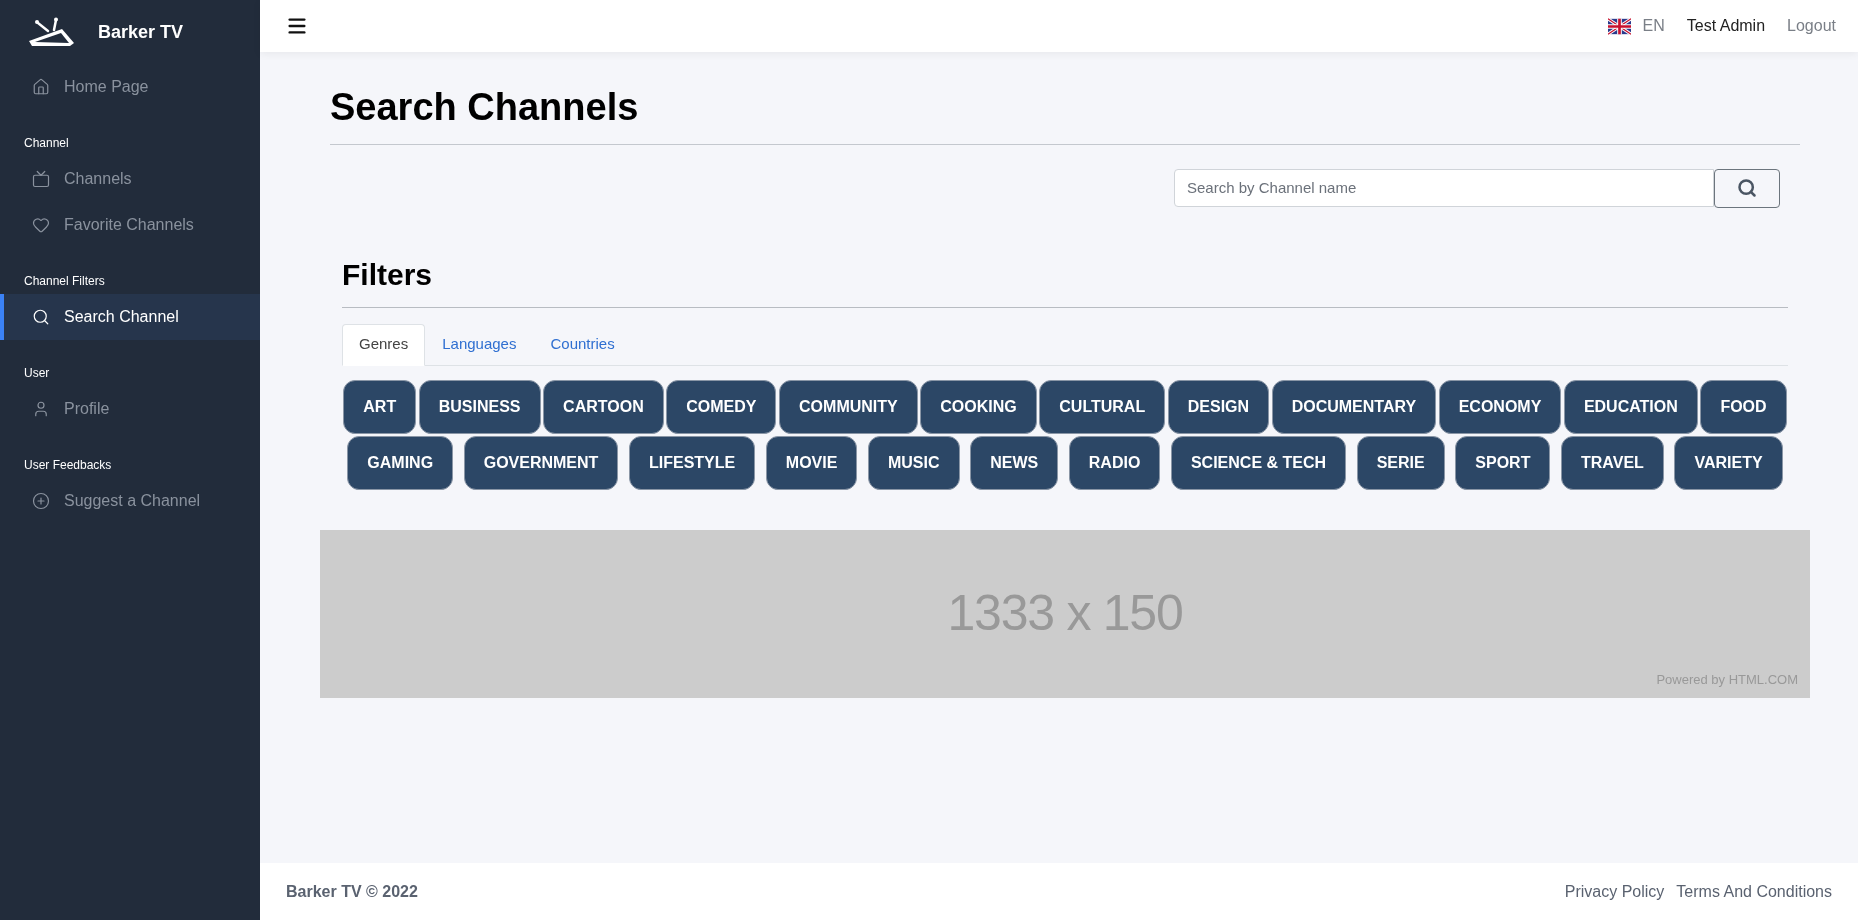 This screenshot has height=920, width=1858. What do you see at coordinates (914, 462) in the screenshot?
I see `genre-button: MUSIC` at bounding box center [914, 462].